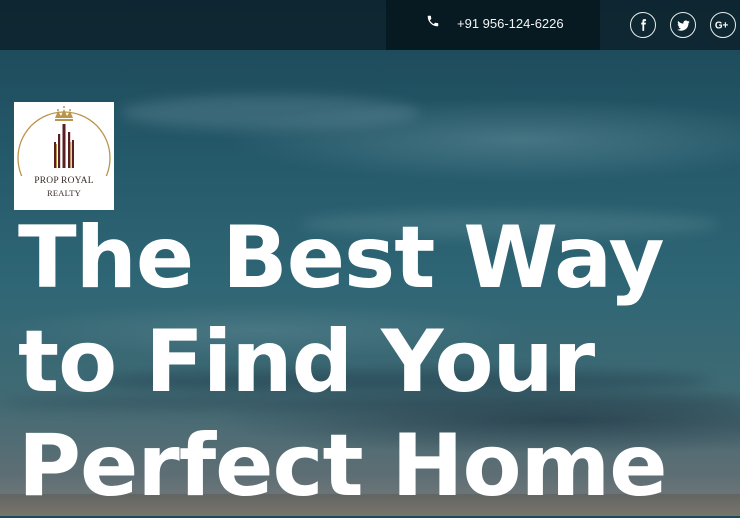 The height and width of the screenshot is (518, 740). I want to click on logo-text-line1: PROP ROYAL, so click(64, 181).